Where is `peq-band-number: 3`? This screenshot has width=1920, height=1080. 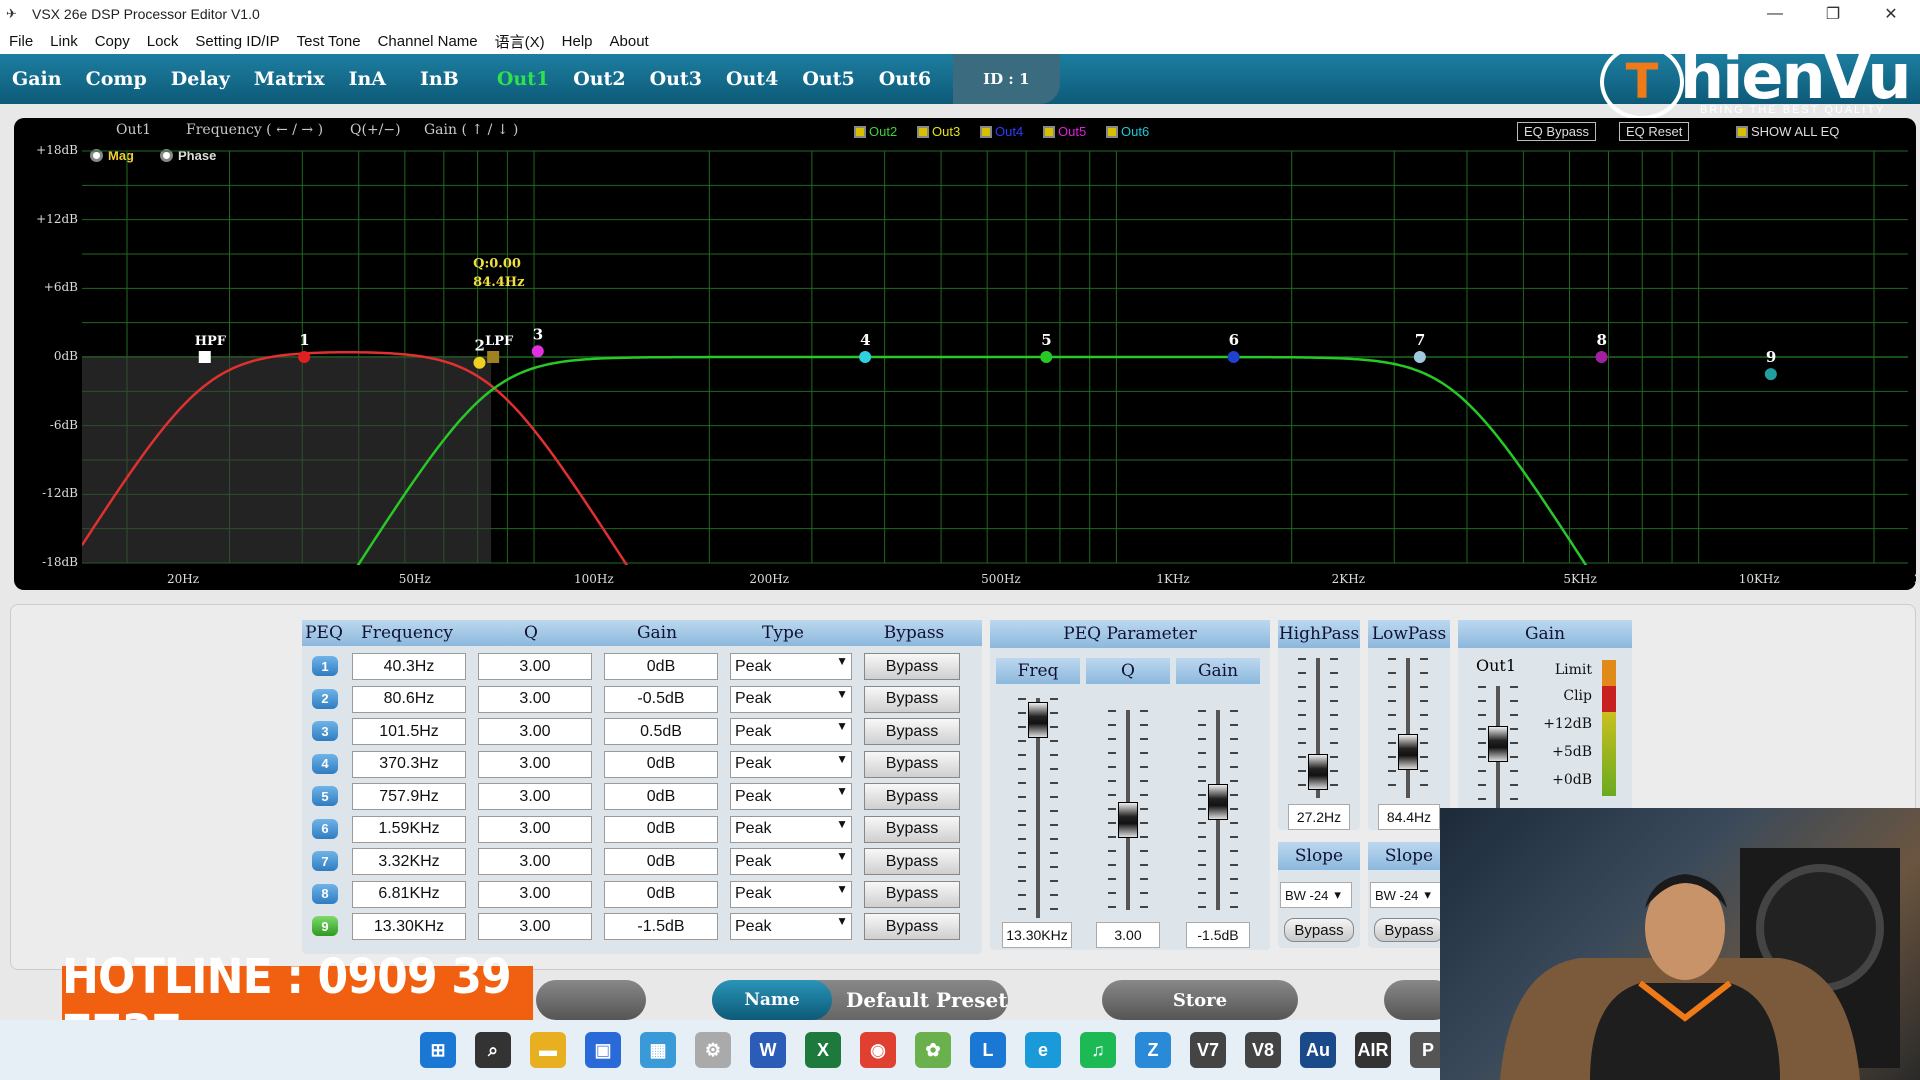
peq-band-number: 3 is located at coordinates (325, 731).